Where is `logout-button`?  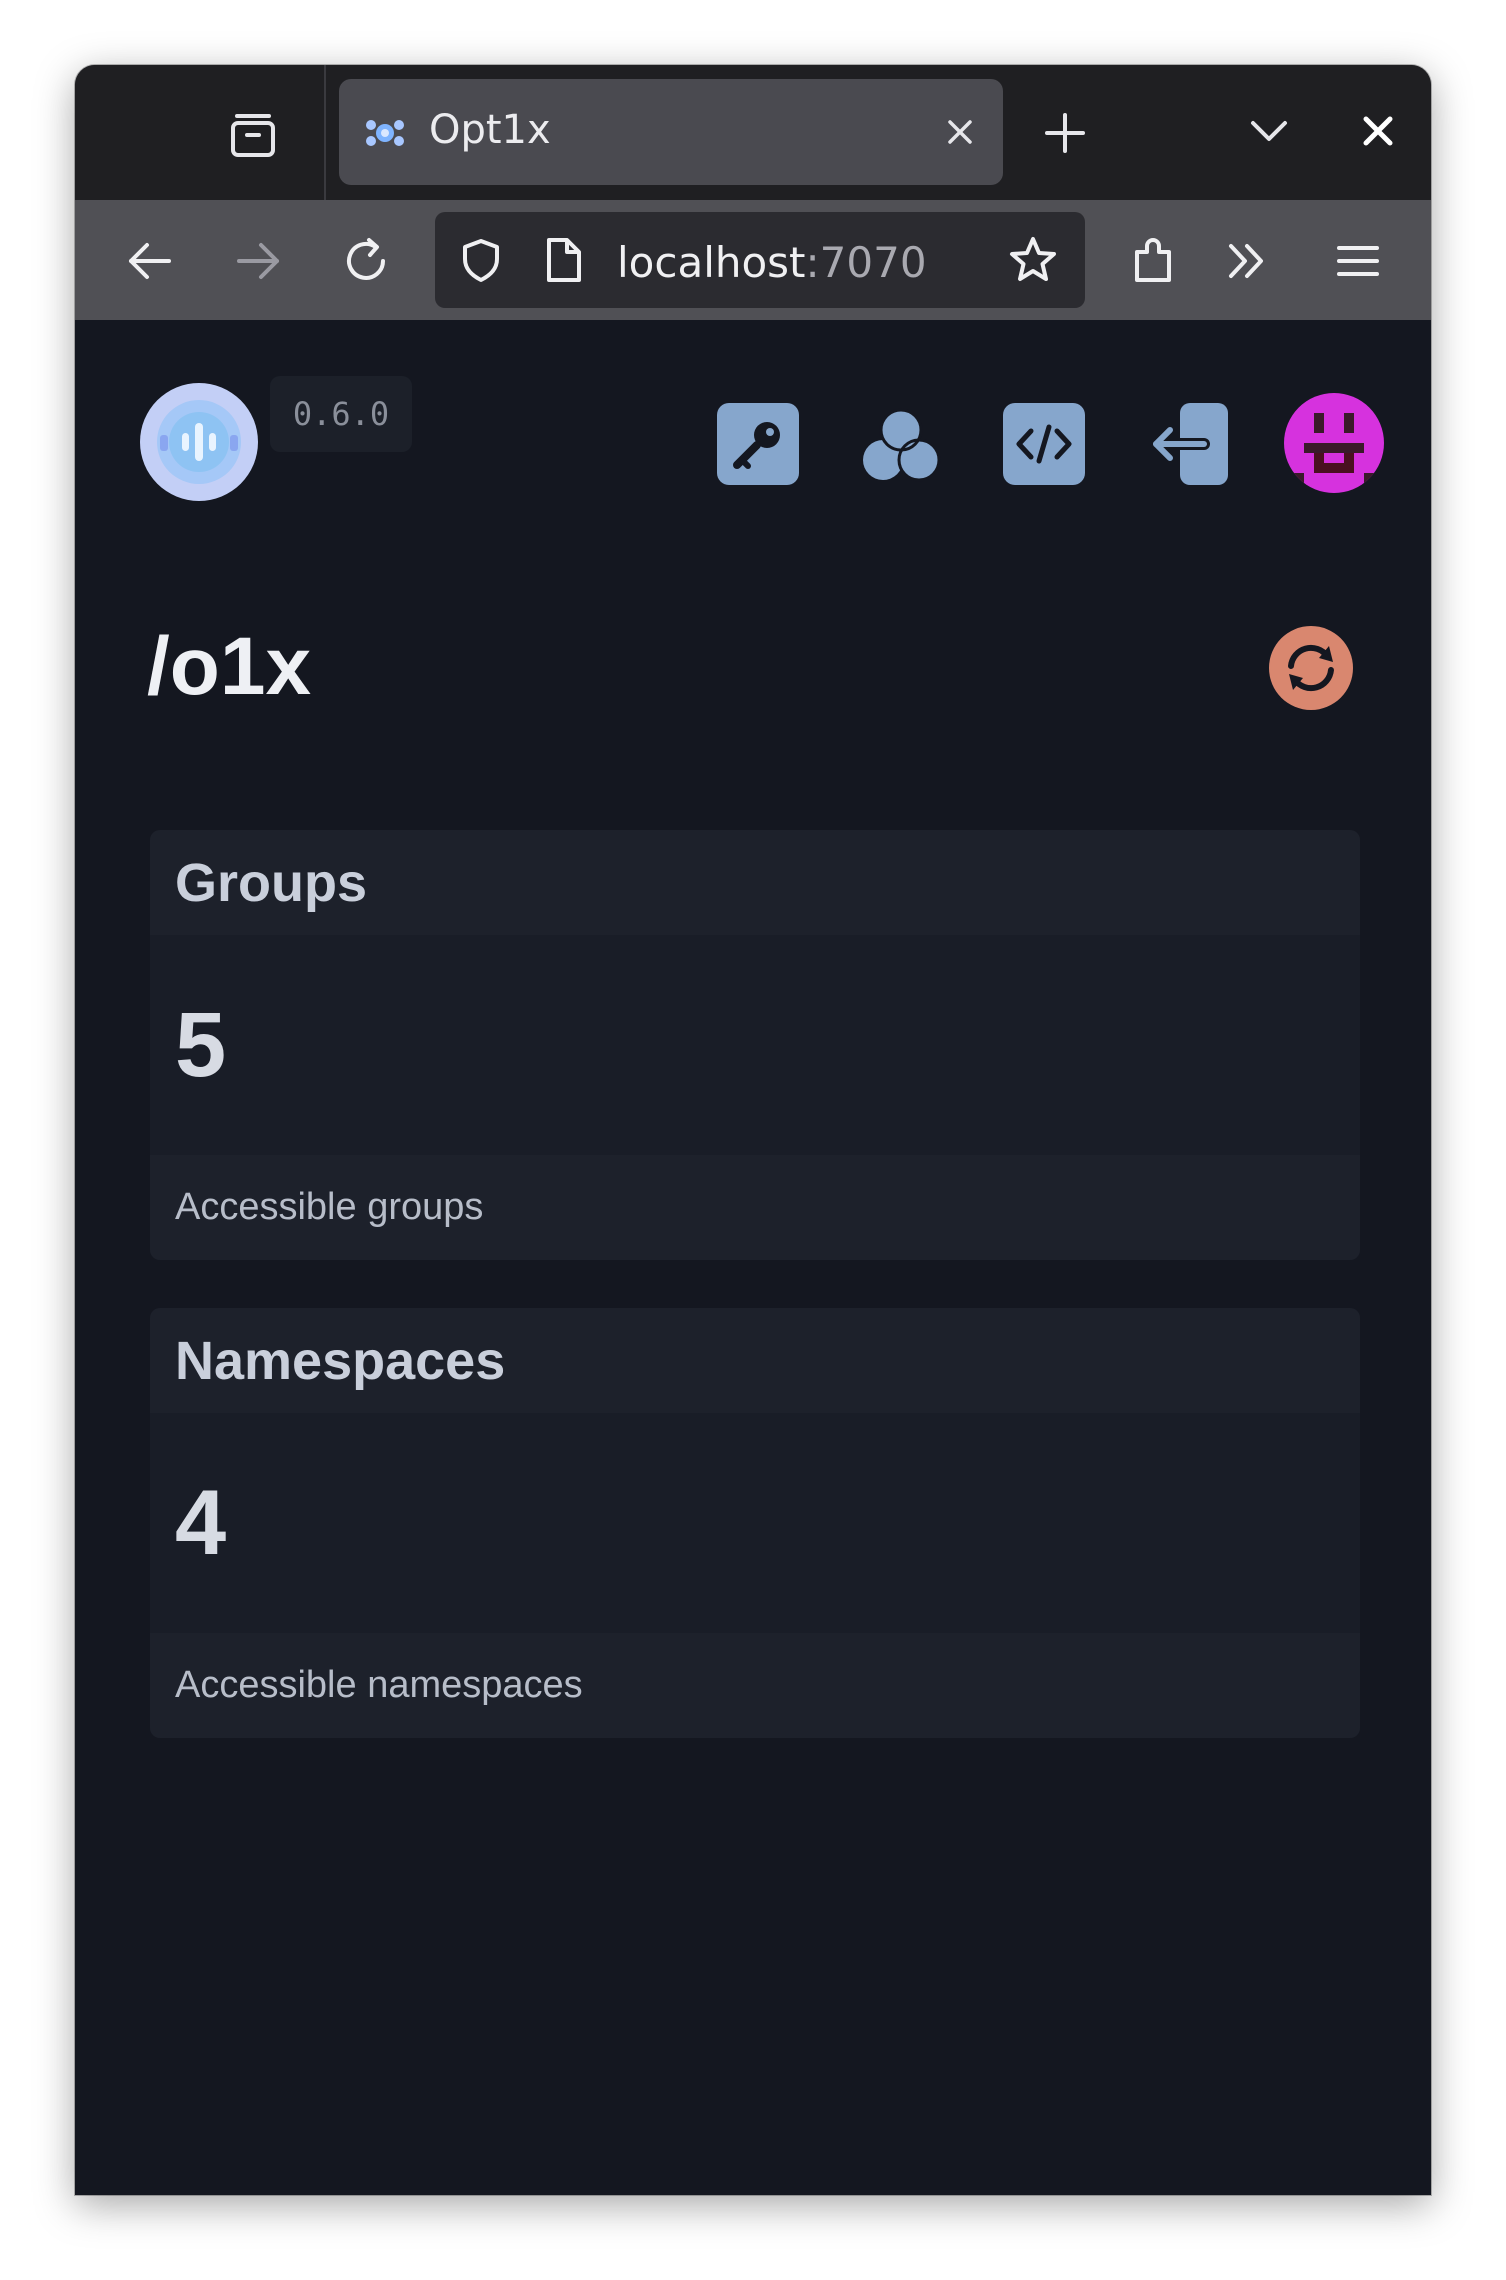 logout-button is located at coordinates (1187, 444).